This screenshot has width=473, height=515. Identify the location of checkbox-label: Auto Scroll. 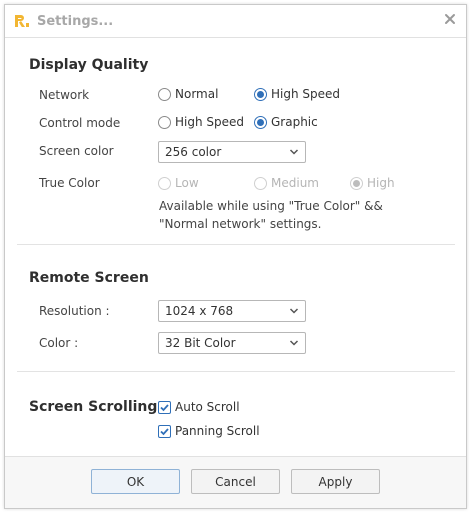
(207, 407).